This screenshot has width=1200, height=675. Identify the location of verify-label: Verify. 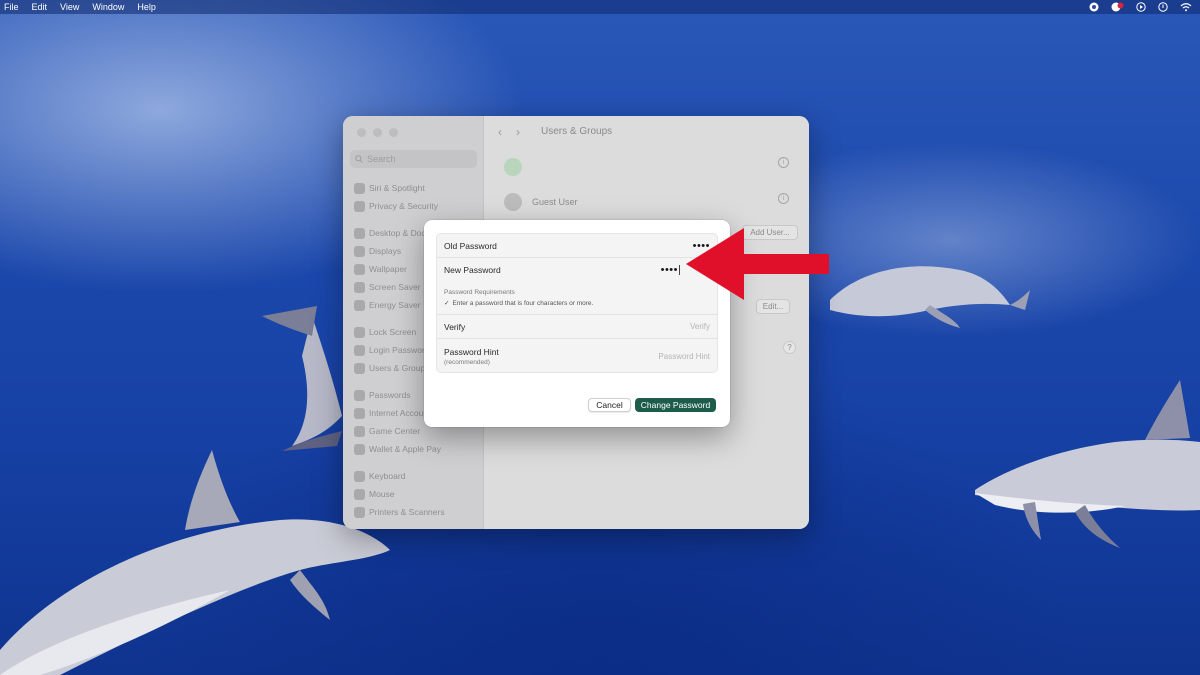
(455, 326).